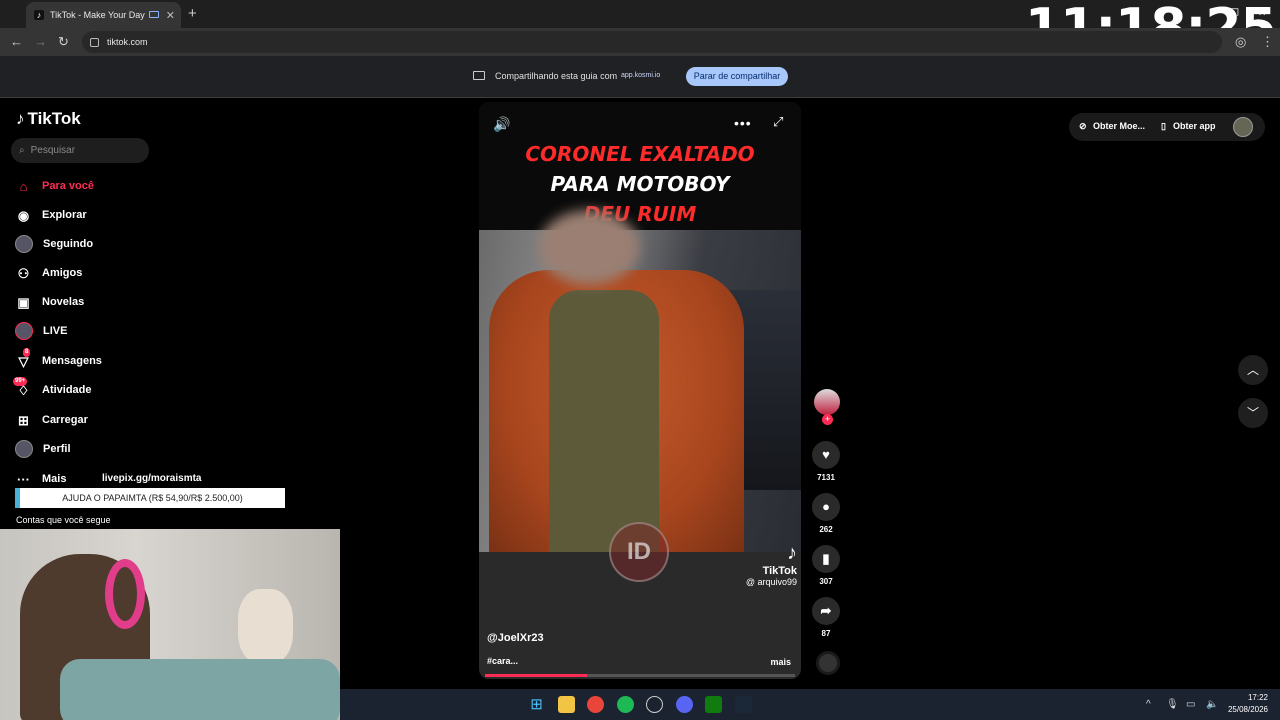 The image size is (1280, 720). Describe the element at coordinates (536, 675) in the screenshot. I see `video-progress-fill` at that location.